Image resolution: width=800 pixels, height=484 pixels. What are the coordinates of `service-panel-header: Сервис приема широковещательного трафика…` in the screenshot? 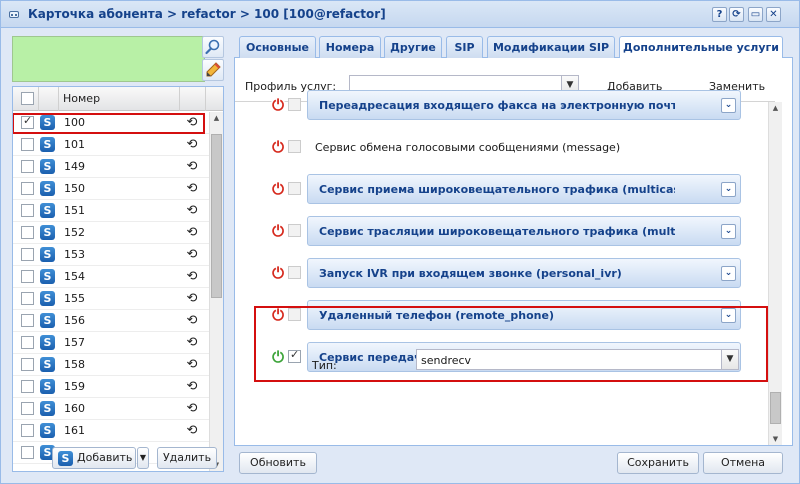 It's located at (524, 189).